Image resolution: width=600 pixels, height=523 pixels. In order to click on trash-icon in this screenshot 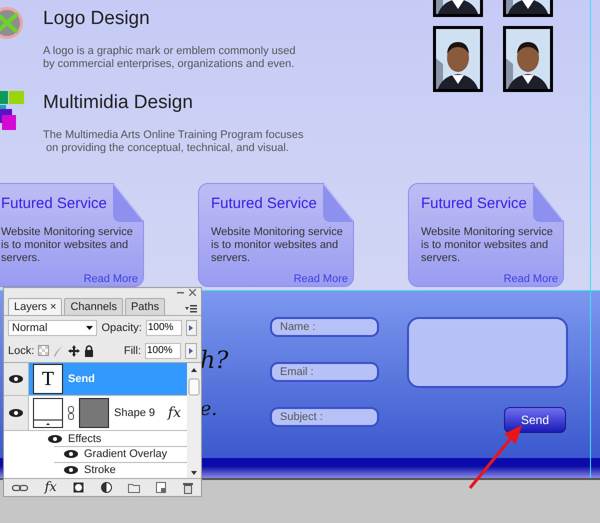, I will do `click(187, 488)`.